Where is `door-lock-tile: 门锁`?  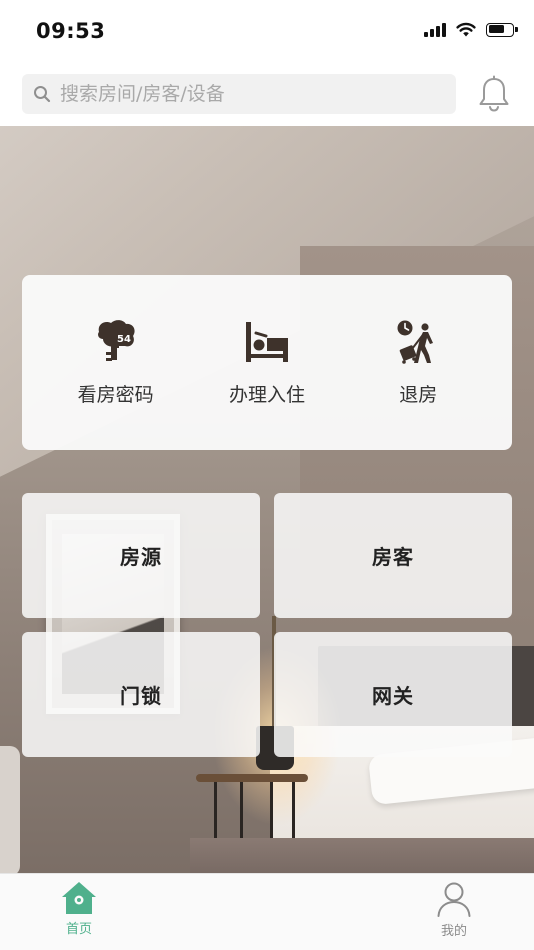
door-lock-tile: 门锁 is located at coordinates (141, 694).